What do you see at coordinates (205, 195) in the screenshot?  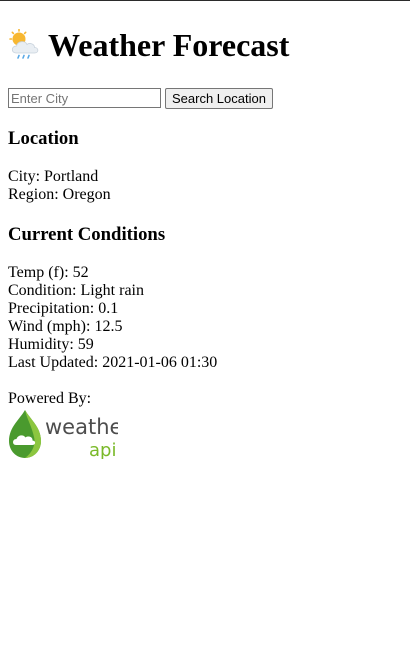 I see `region-row: Region: Oregon` at bounding box center [205, 195].